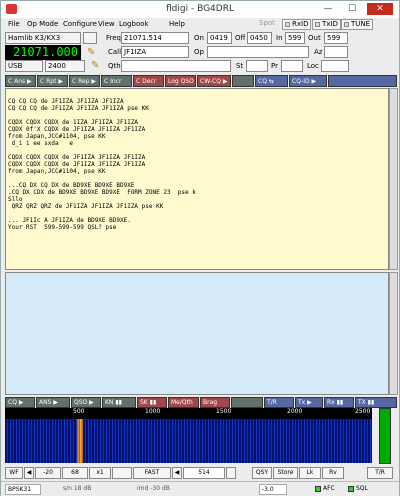 Image resolution: width=400 pixels, height=496 pixels. I want to click on window-title: fldigi - BG4DRL, so click(200, 9).